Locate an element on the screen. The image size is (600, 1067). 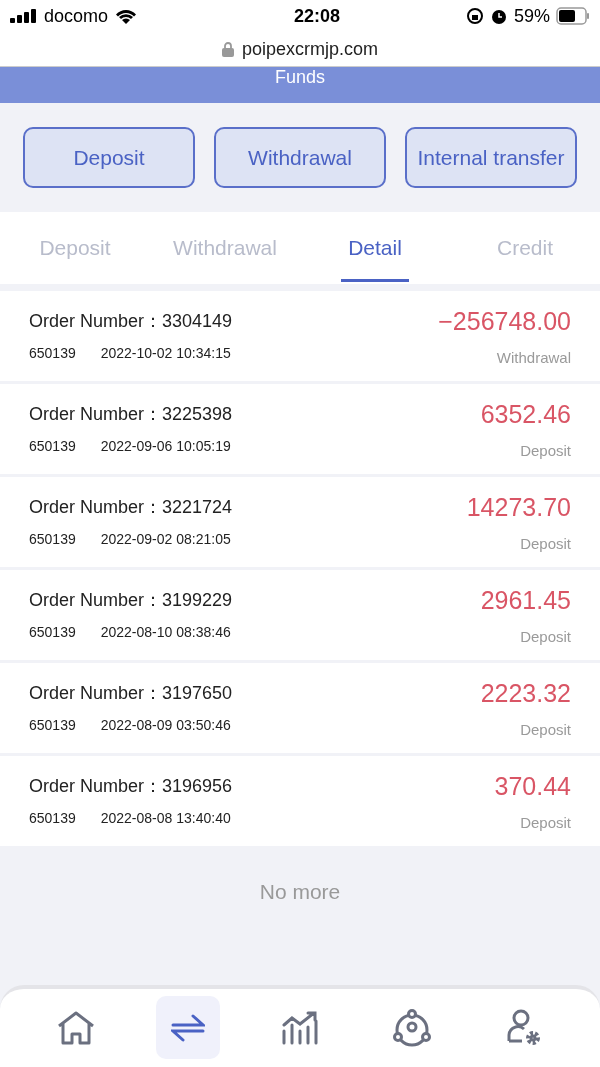
order-datetime: 2022-08-09 03:50:46 is located at coordinates (165, 725).